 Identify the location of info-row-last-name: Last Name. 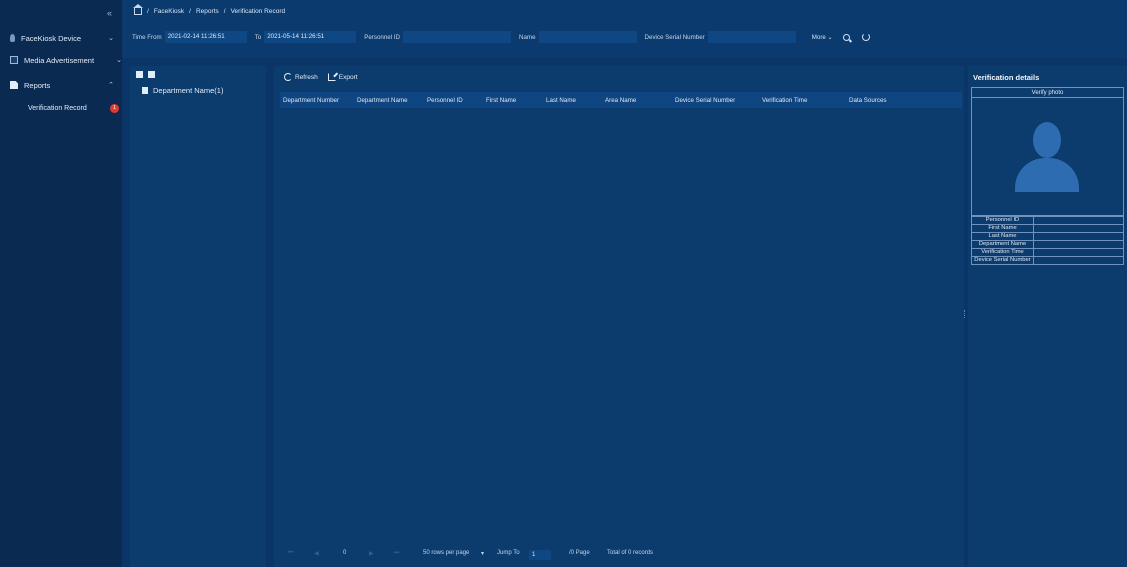
(1047, 236).